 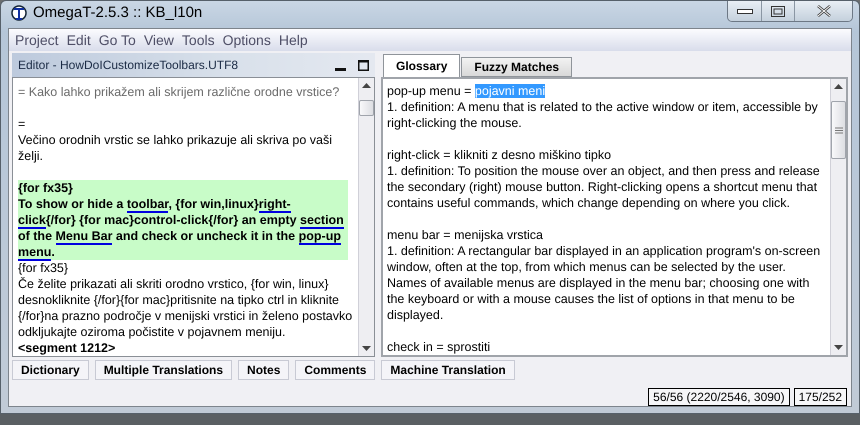 I want to click on glossary-entry: check in = sprostiti, so click(x=439, y=347).